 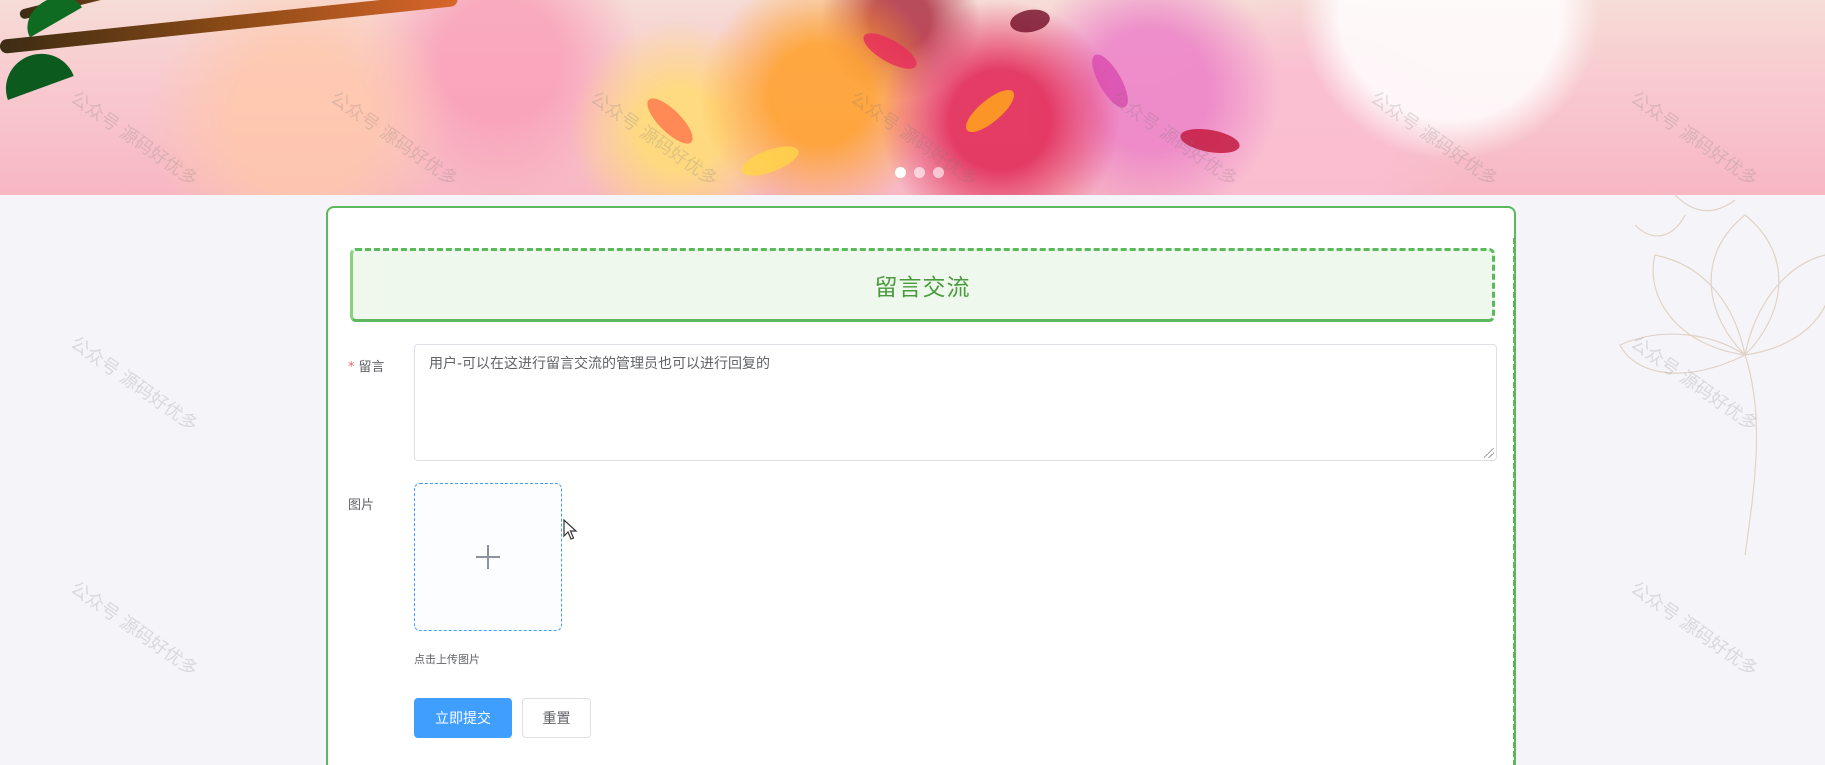 What do you see at coordinates (922, 288) in the screenshot?
I see `page-title: 留言交流` at bounding box center [922, 288].